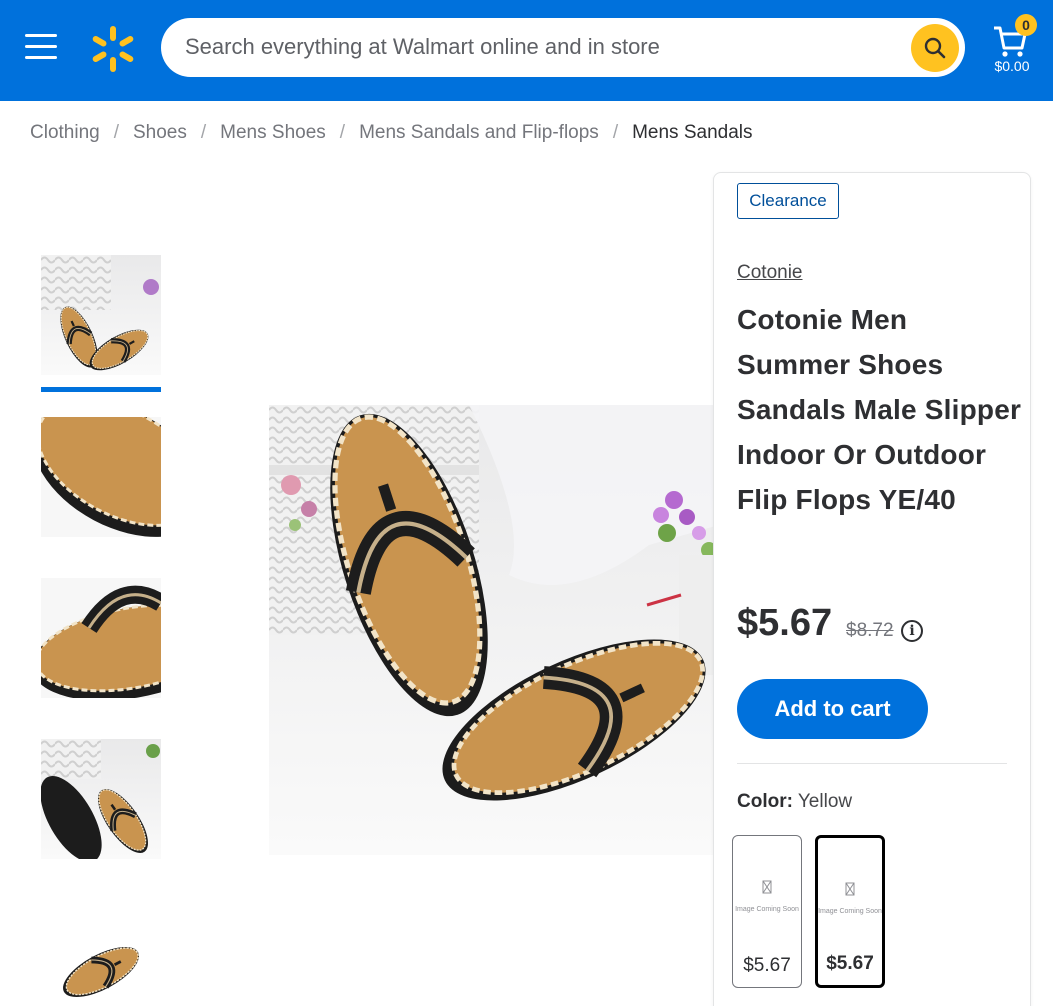  I want to click on cart-button: 0 $0.00, so click(1012, 46).